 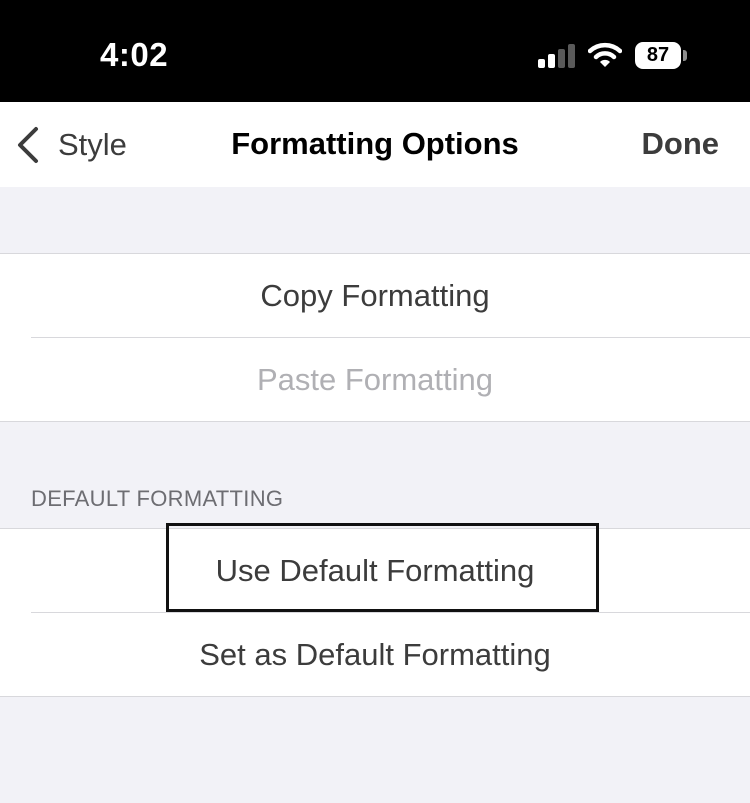 I want to click on battery-icon: 87, so click(x=658, y=55).